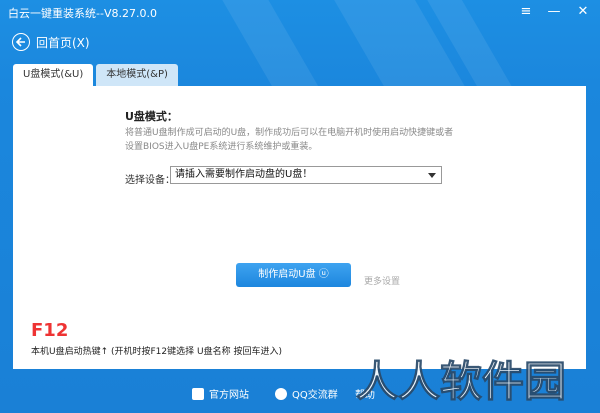 The width and height of the screenshot is (600, 413). I want to click on hotkey-note: 本机U盘启动热键↑ (开机时按F12键选择 U盘名称 按回车进入), so click(156, 352).